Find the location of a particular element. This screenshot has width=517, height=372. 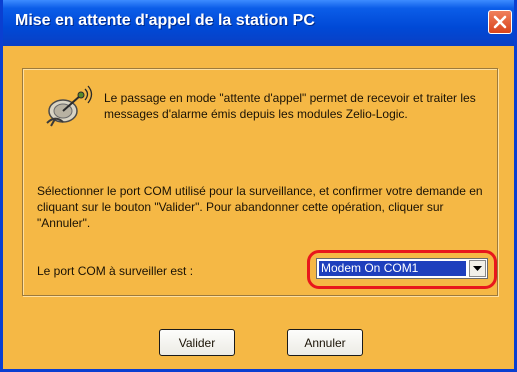

cancel-button: Annuler is located at coordinates (325, 342).